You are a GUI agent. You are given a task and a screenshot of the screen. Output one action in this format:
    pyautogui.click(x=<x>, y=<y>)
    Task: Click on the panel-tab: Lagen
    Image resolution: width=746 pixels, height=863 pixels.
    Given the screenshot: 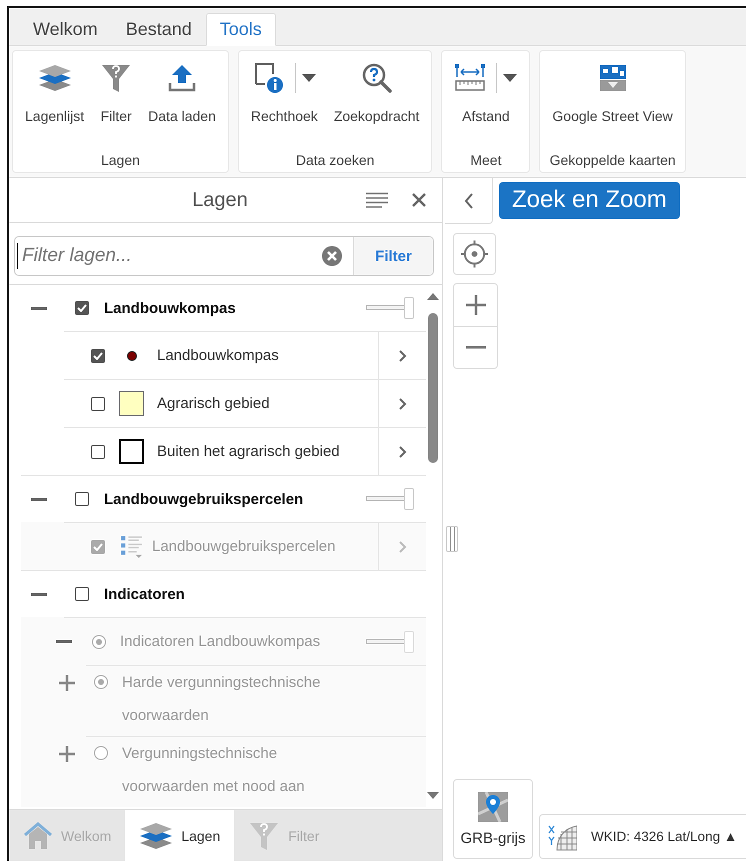 What is the action you would take?
    pyautogui.click(x=179, y=835)
    